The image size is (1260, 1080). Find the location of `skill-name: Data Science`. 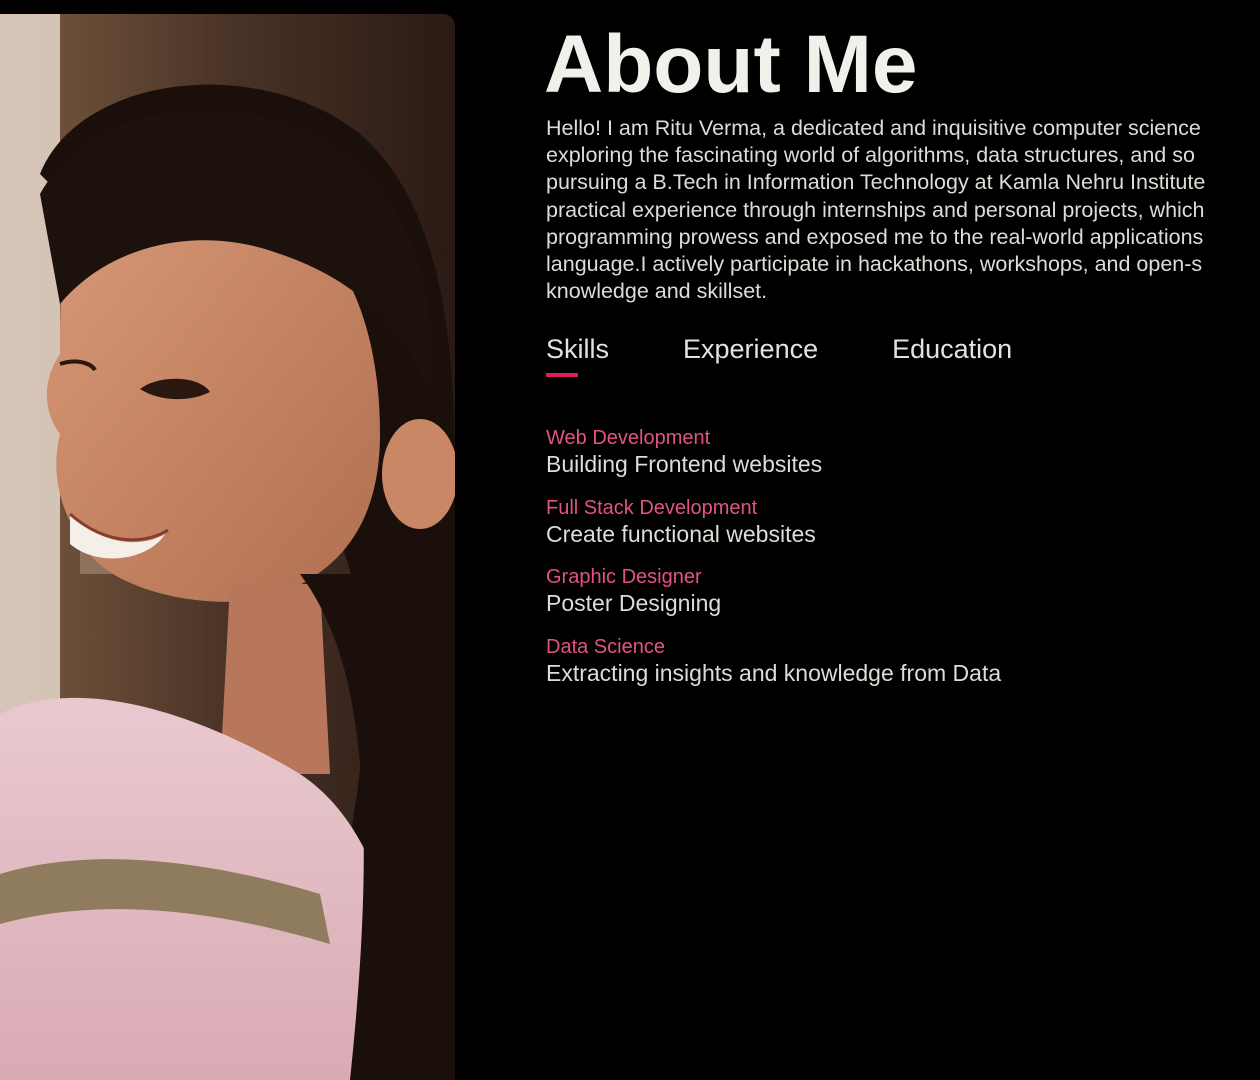

skill-name: Data Science is located at coordinates (605, 646).